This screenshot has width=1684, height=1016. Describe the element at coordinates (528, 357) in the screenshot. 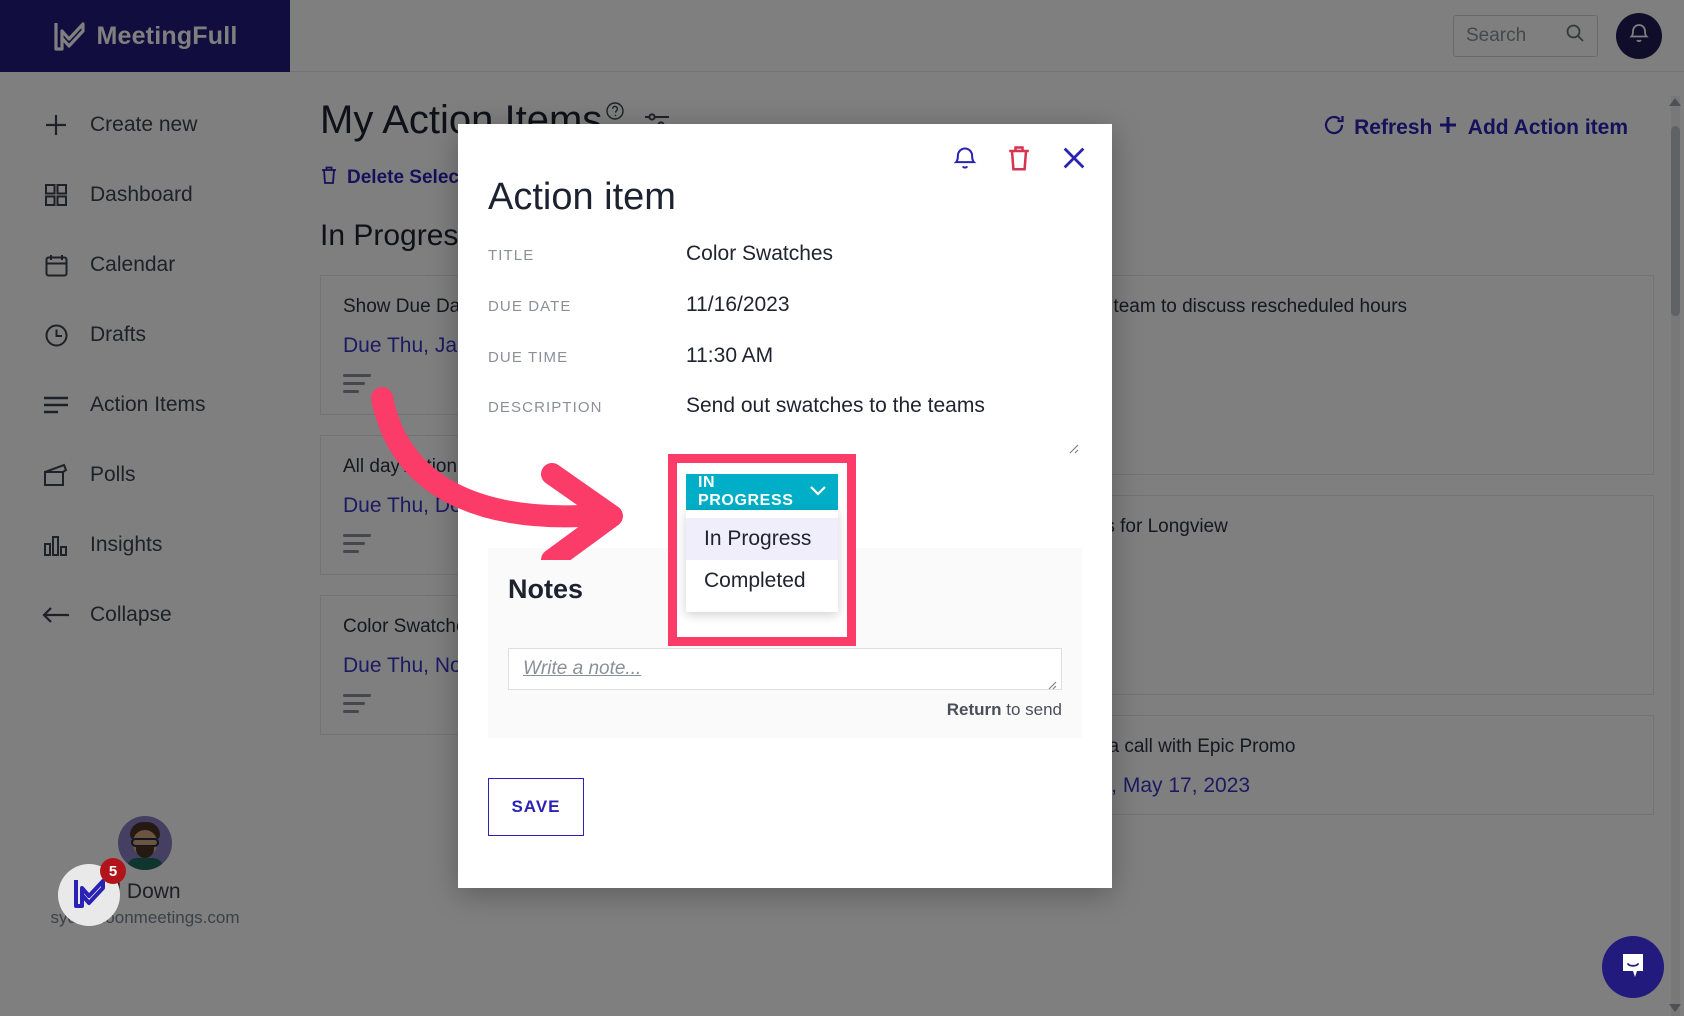

I see `field-label: DUE TIME` at that location.